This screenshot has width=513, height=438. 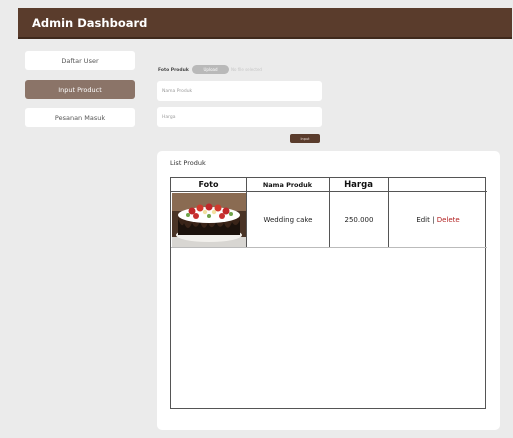 What do you see at coordinates (239, 91) in the screenshot?
I see `product-name-input: Nama Produk` at bounding box center [239, 91].